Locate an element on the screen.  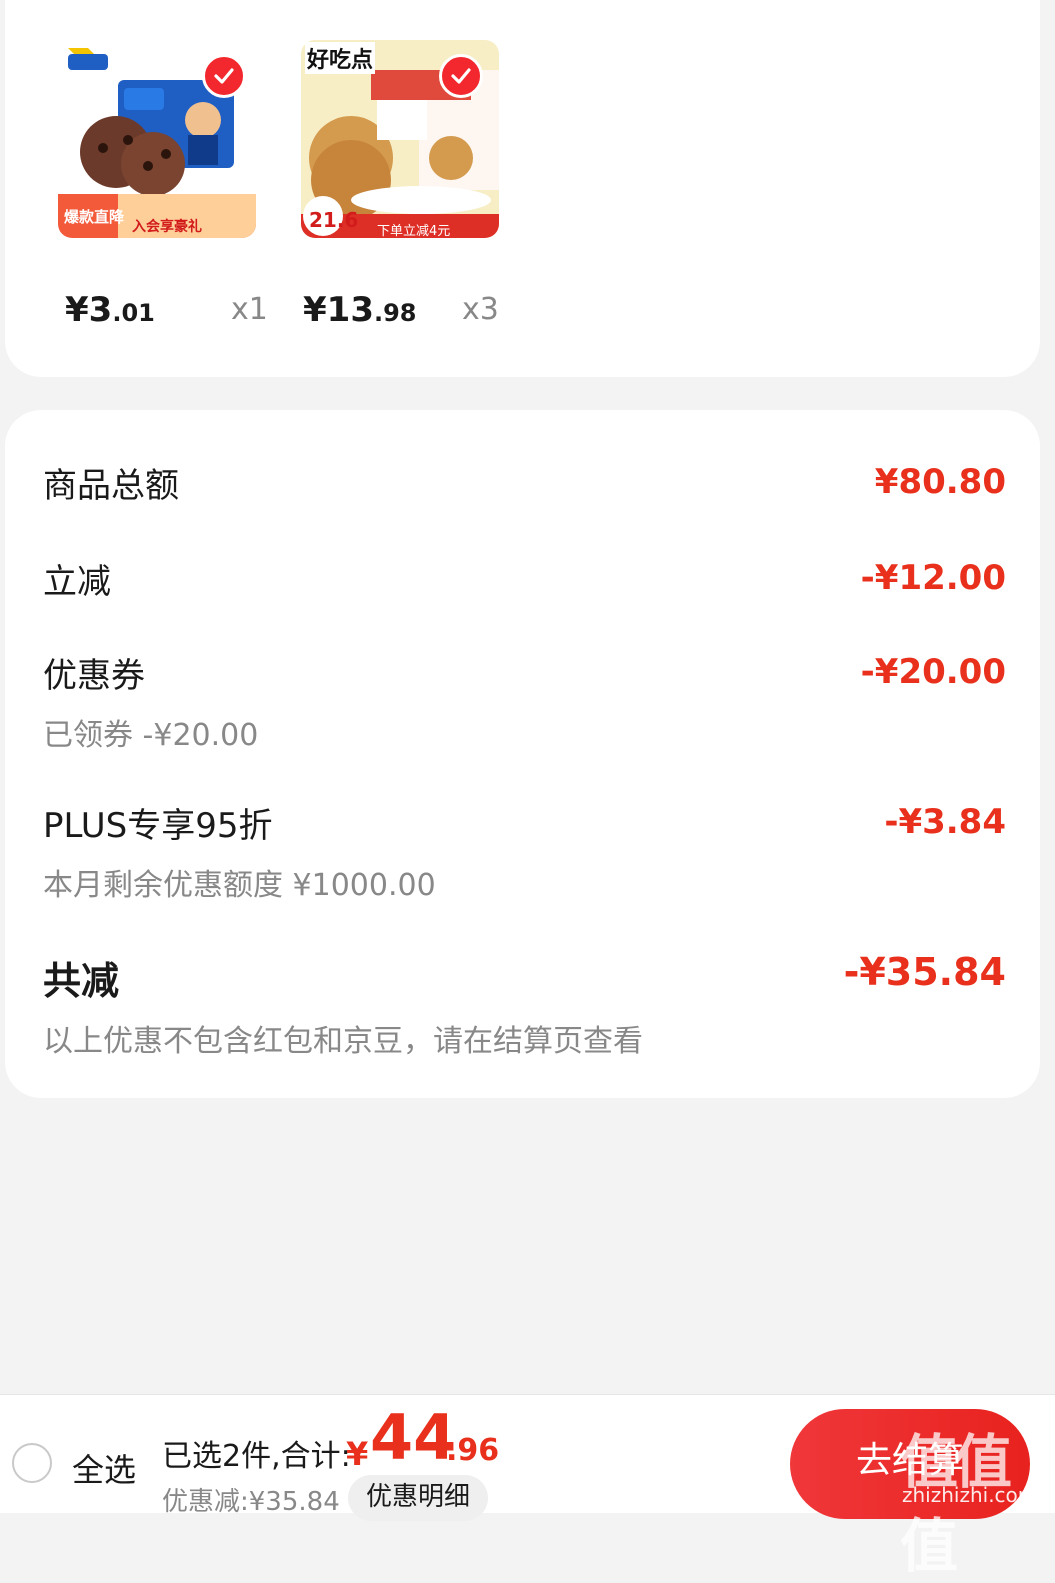
product-price-2: ¥13.98 is located at coordinates (360, 310).